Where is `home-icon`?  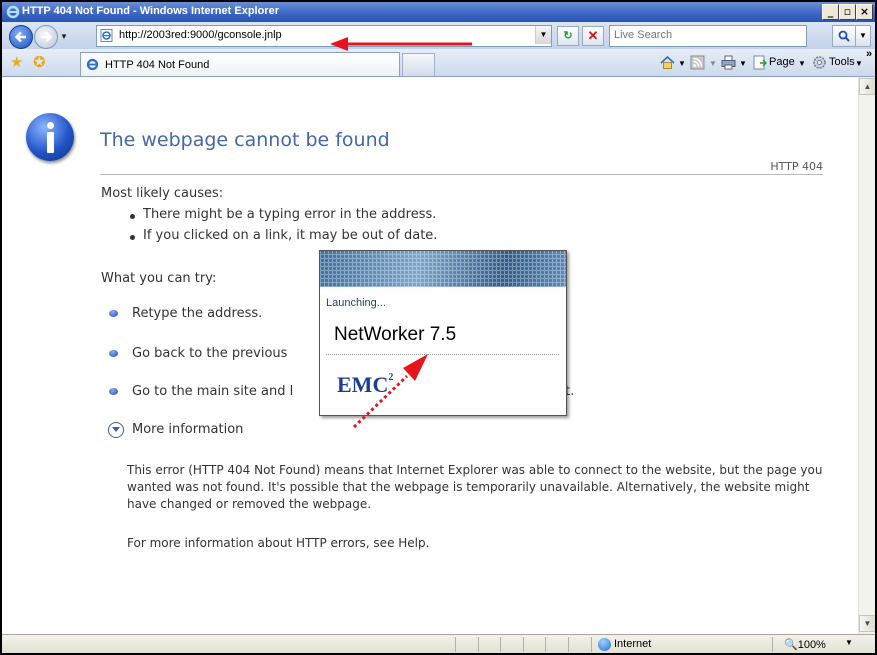 home-icon is located at coordinates (667, 62).